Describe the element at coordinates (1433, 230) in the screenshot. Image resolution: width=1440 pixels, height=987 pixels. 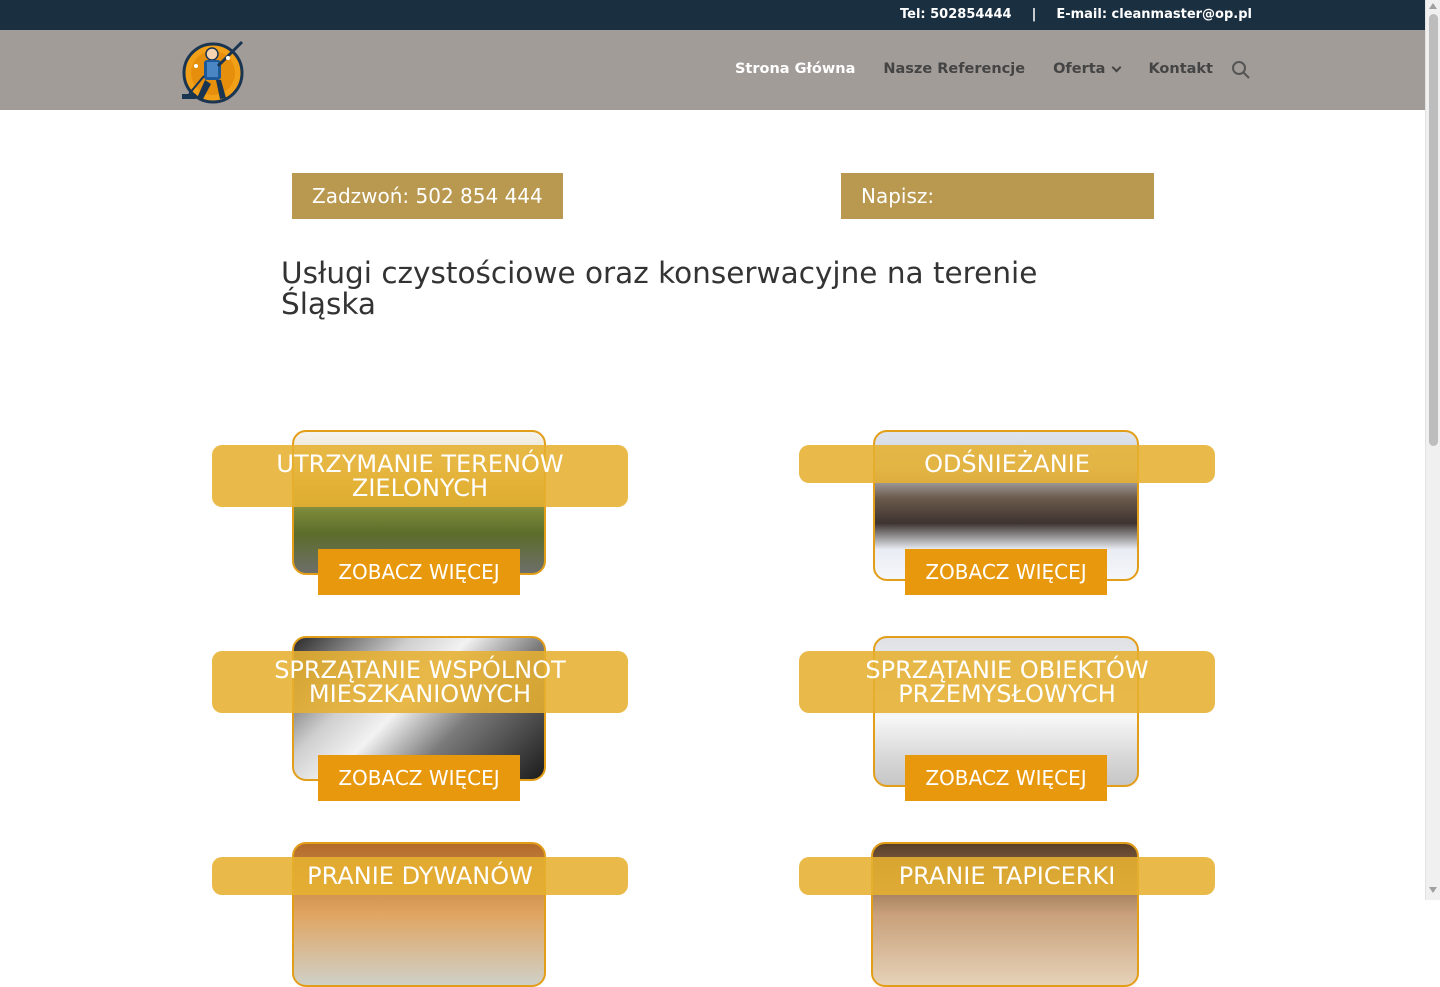
I see `scrollbar-thumb` at that location.